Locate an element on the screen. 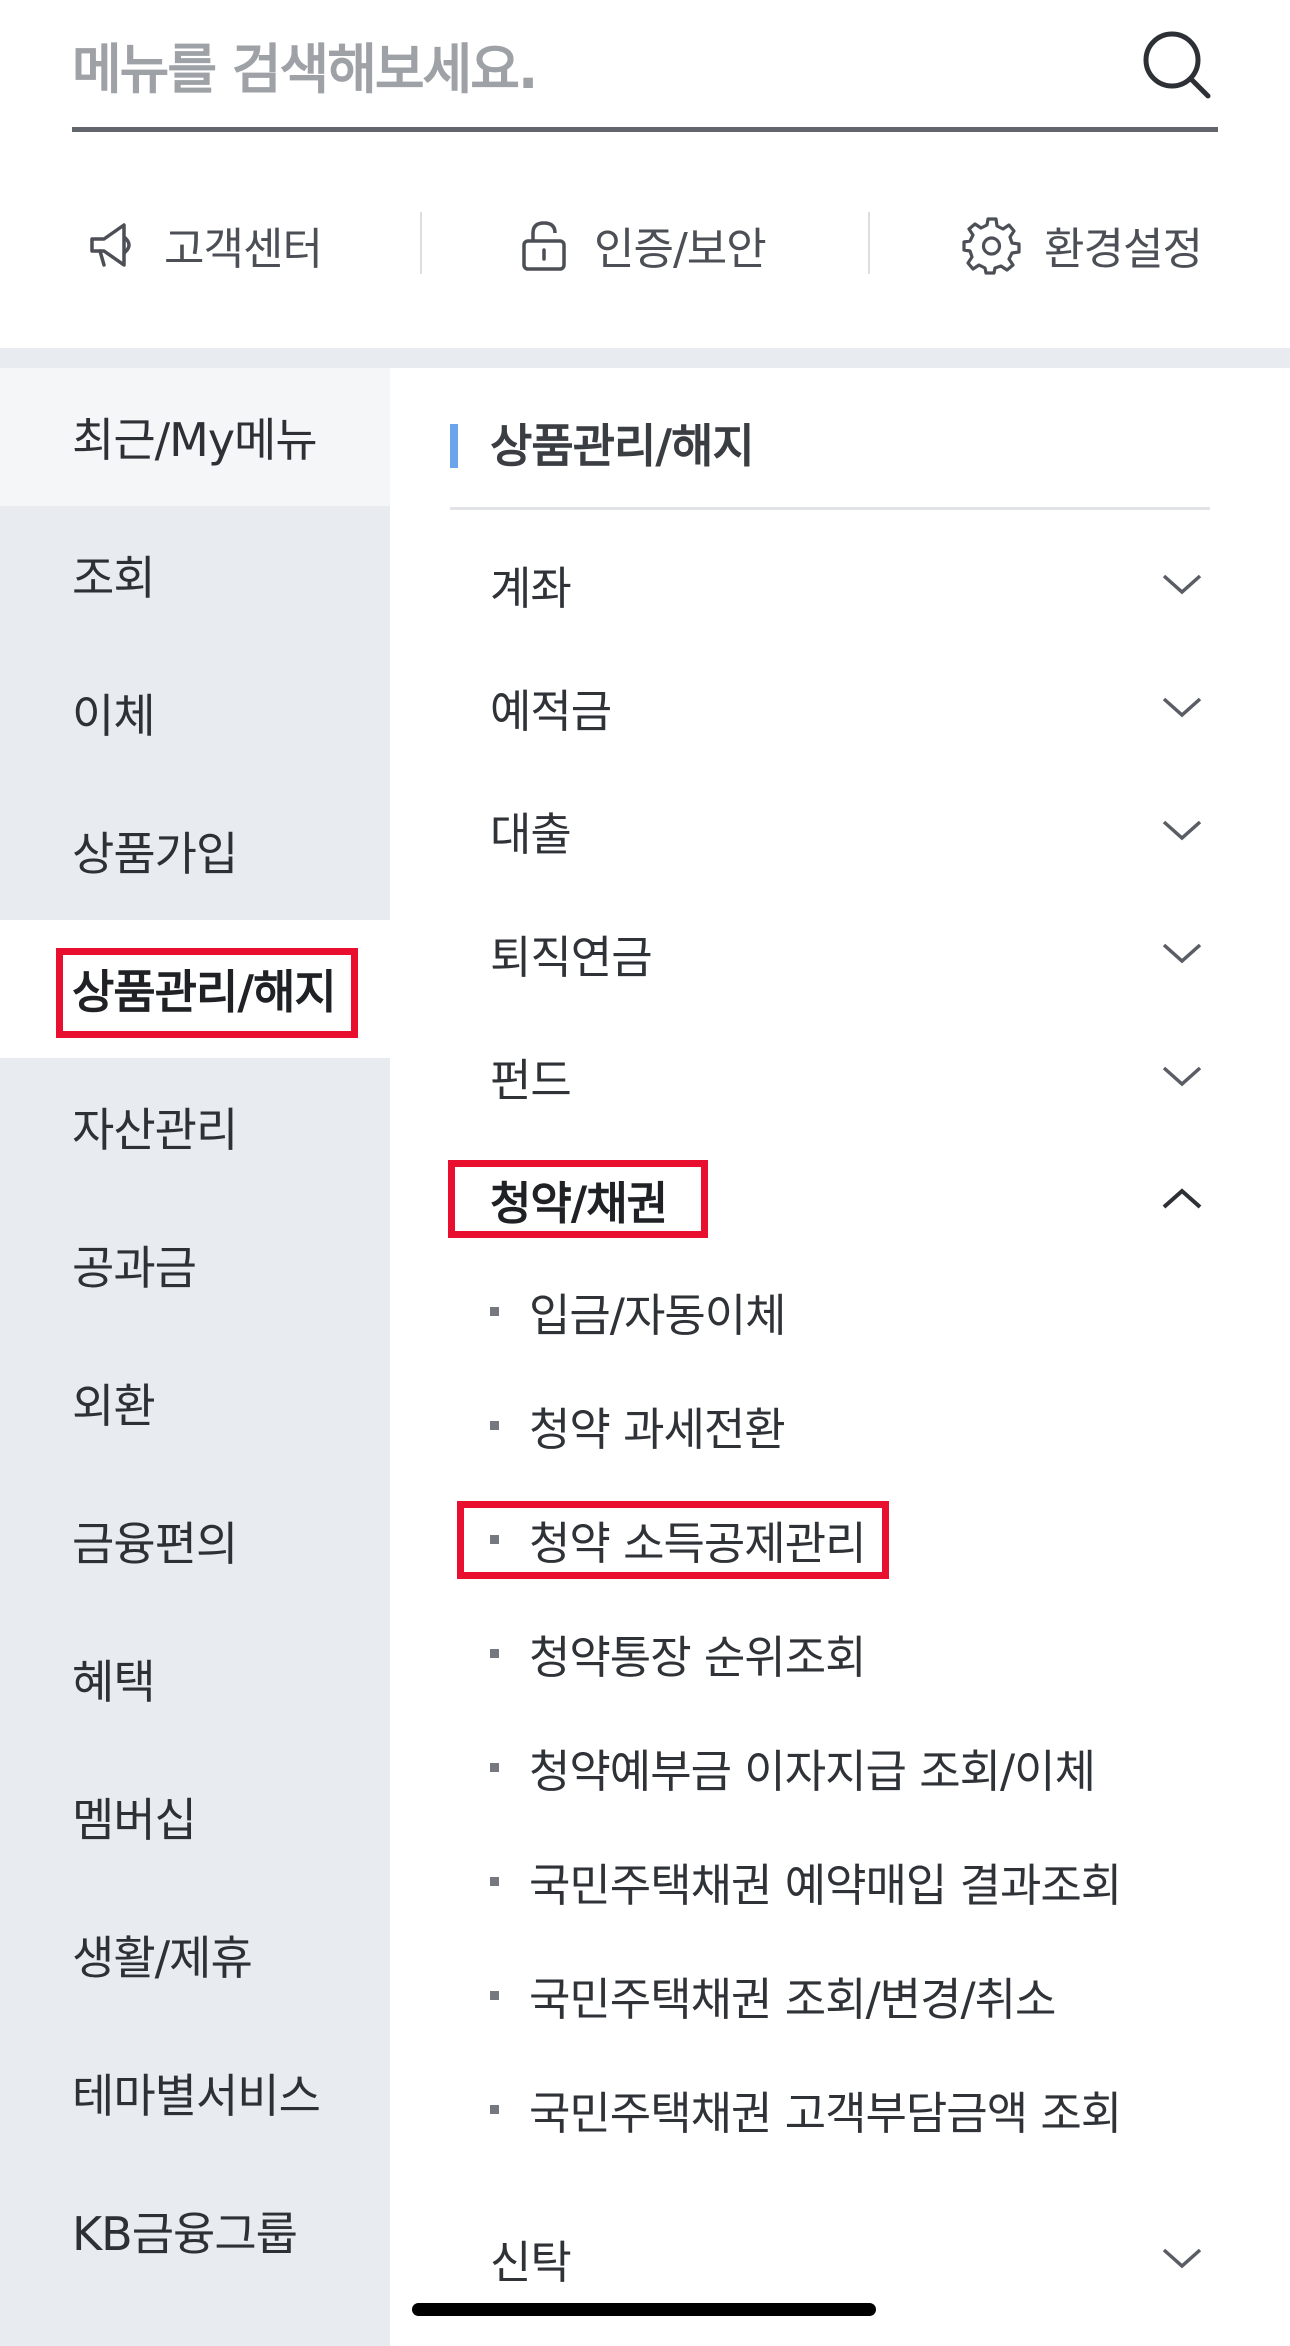 The image size is (1290, 2346). chevron-up-icon is located at coordinates (1182, 1198).